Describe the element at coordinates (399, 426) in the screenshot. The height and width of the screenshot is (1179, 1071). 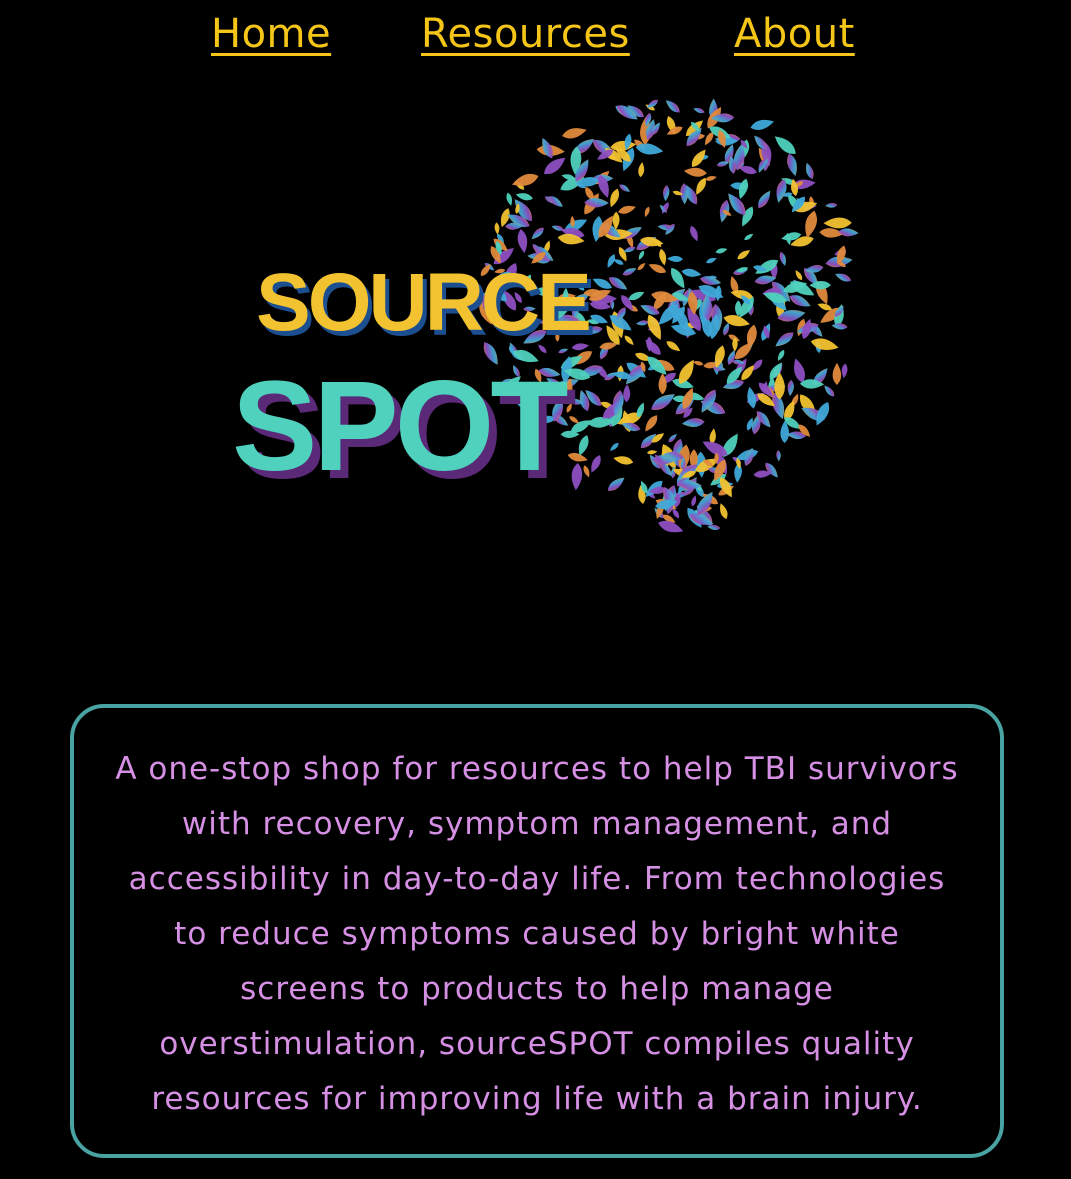
I see `logo-spot-text: SPOT` at that location.